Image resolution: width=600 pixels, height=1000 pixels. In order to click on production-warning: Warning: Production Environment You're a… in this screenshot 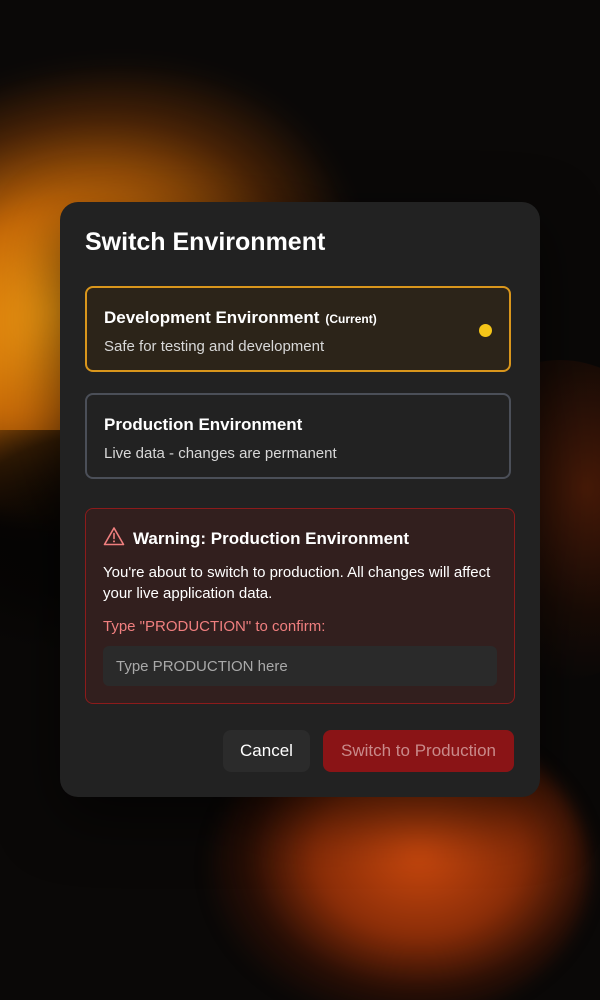, I will do `click(300, 606)`.